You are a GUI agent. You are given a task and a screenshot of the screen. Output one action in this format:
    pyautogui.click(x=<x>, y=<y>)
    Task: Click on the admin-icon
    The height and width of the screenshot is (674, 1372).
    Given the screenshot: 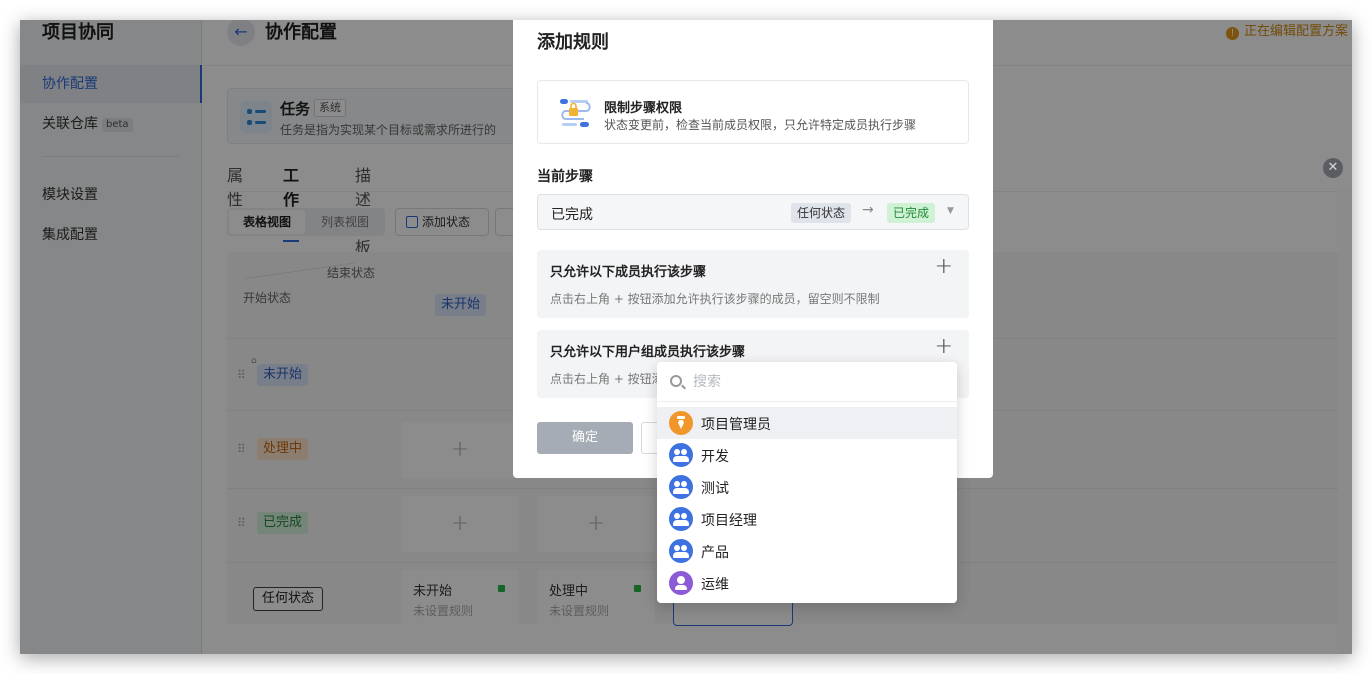 What is the action you would take?
    pyautogui.click(x=681, y=423)
    